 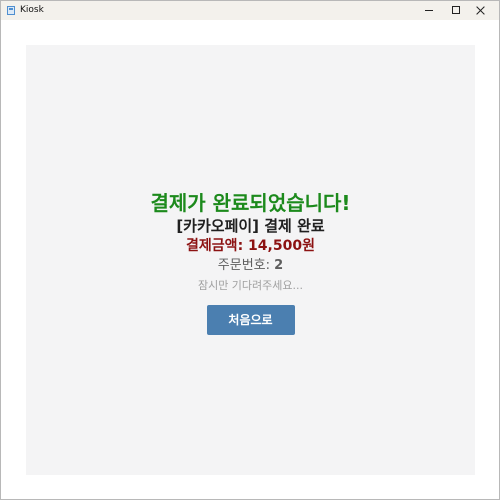 I want to click on payment-amount-value: 14,500원, so click(x=281, y=246).